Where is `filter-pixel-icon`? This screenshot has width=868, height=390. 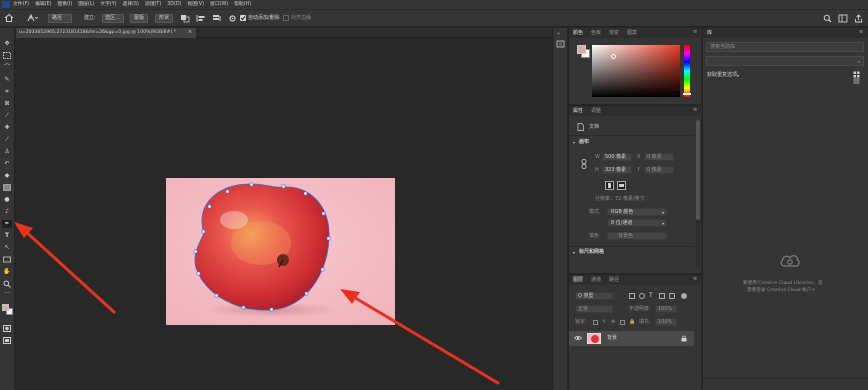
filter-pixel-icon is located at coordinates (632, 296).